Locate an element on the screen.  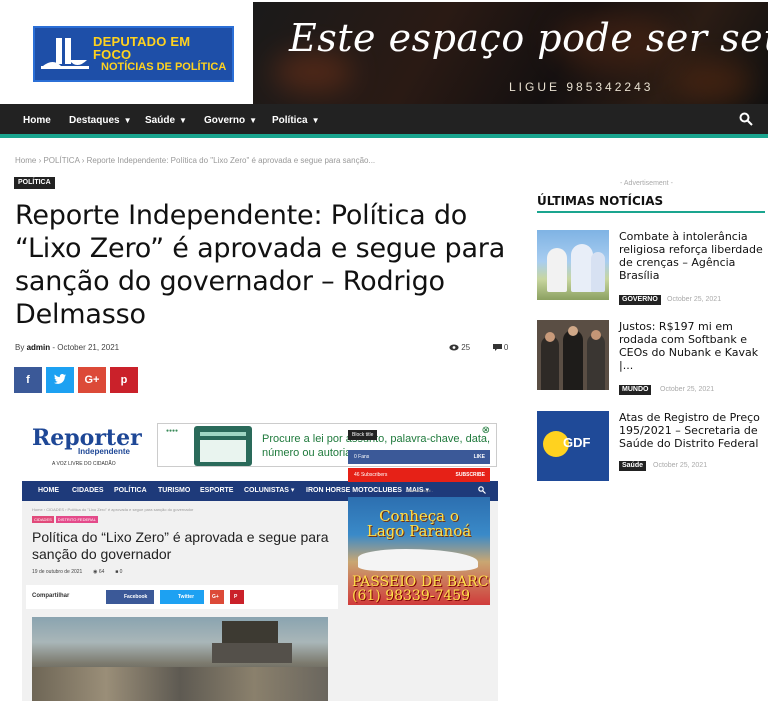
nav-item-home: Home is located at coordinates (37, 121).